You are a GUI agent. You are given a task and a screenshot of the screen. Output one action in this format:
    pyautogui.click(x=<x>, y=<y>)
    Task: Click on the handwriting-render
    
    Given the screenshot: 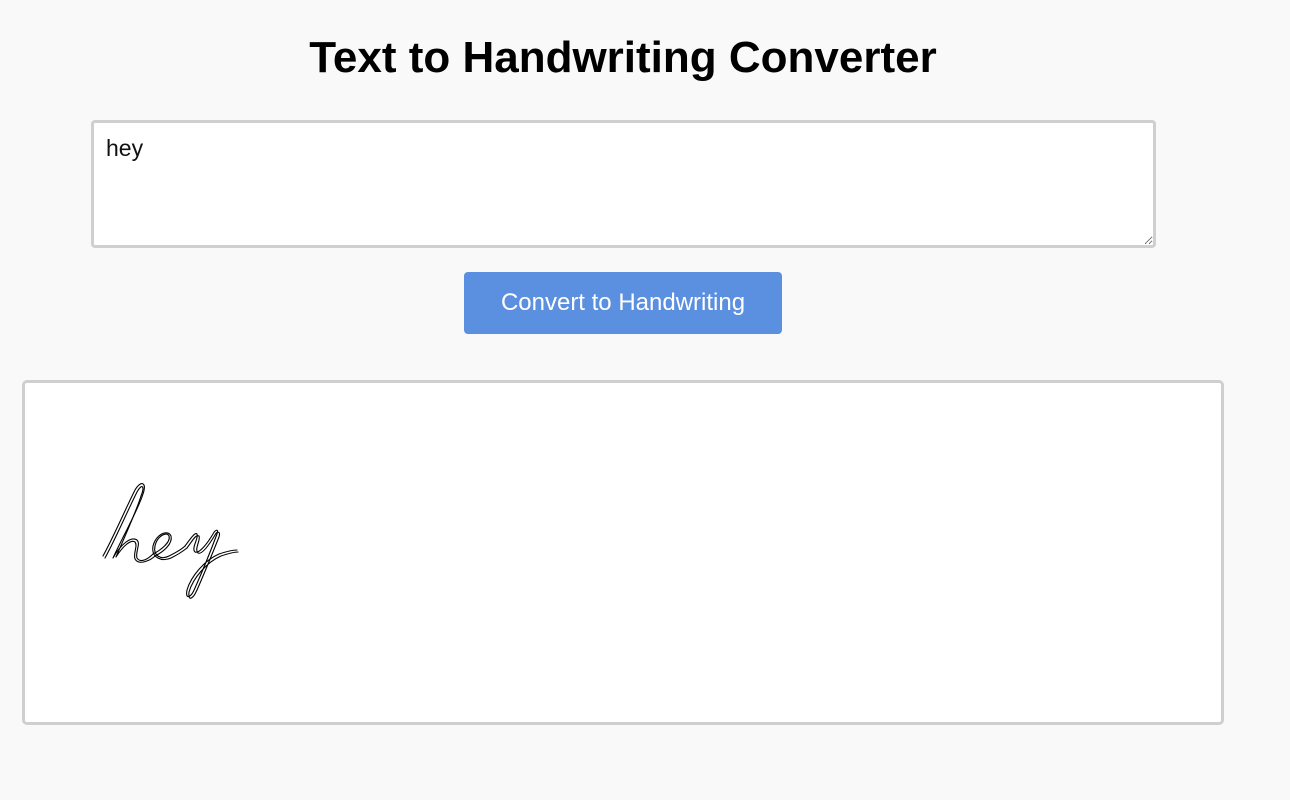 What is the action you would take?
    pyautogui.click(x=170, y=541)
    